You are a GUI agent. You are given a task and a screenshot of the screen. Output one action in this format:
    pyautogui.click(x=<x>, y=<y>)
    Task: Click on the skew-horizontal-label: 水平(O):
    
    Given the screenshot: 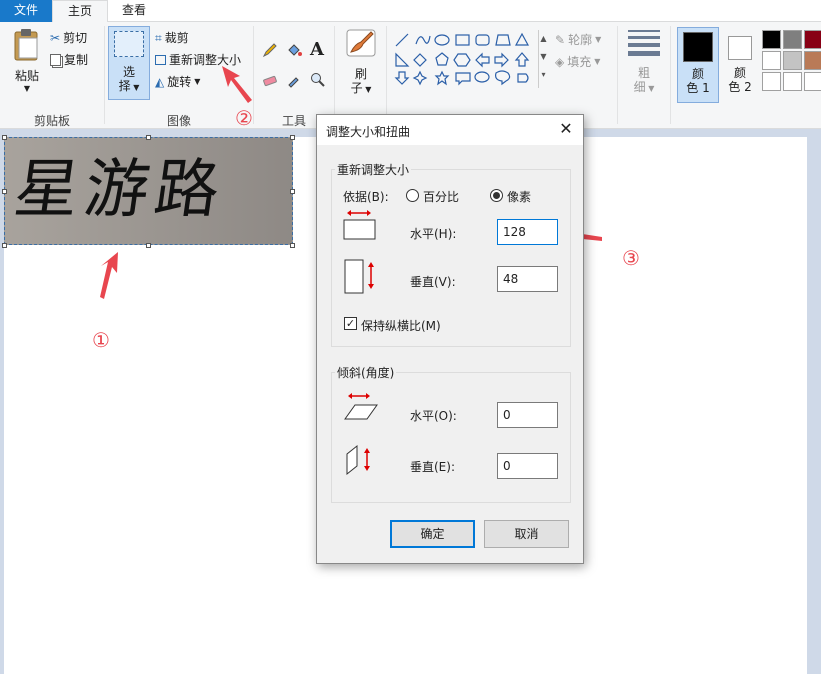 What is the action you would take?
    pyautogui.click(x=433, y=416)
    